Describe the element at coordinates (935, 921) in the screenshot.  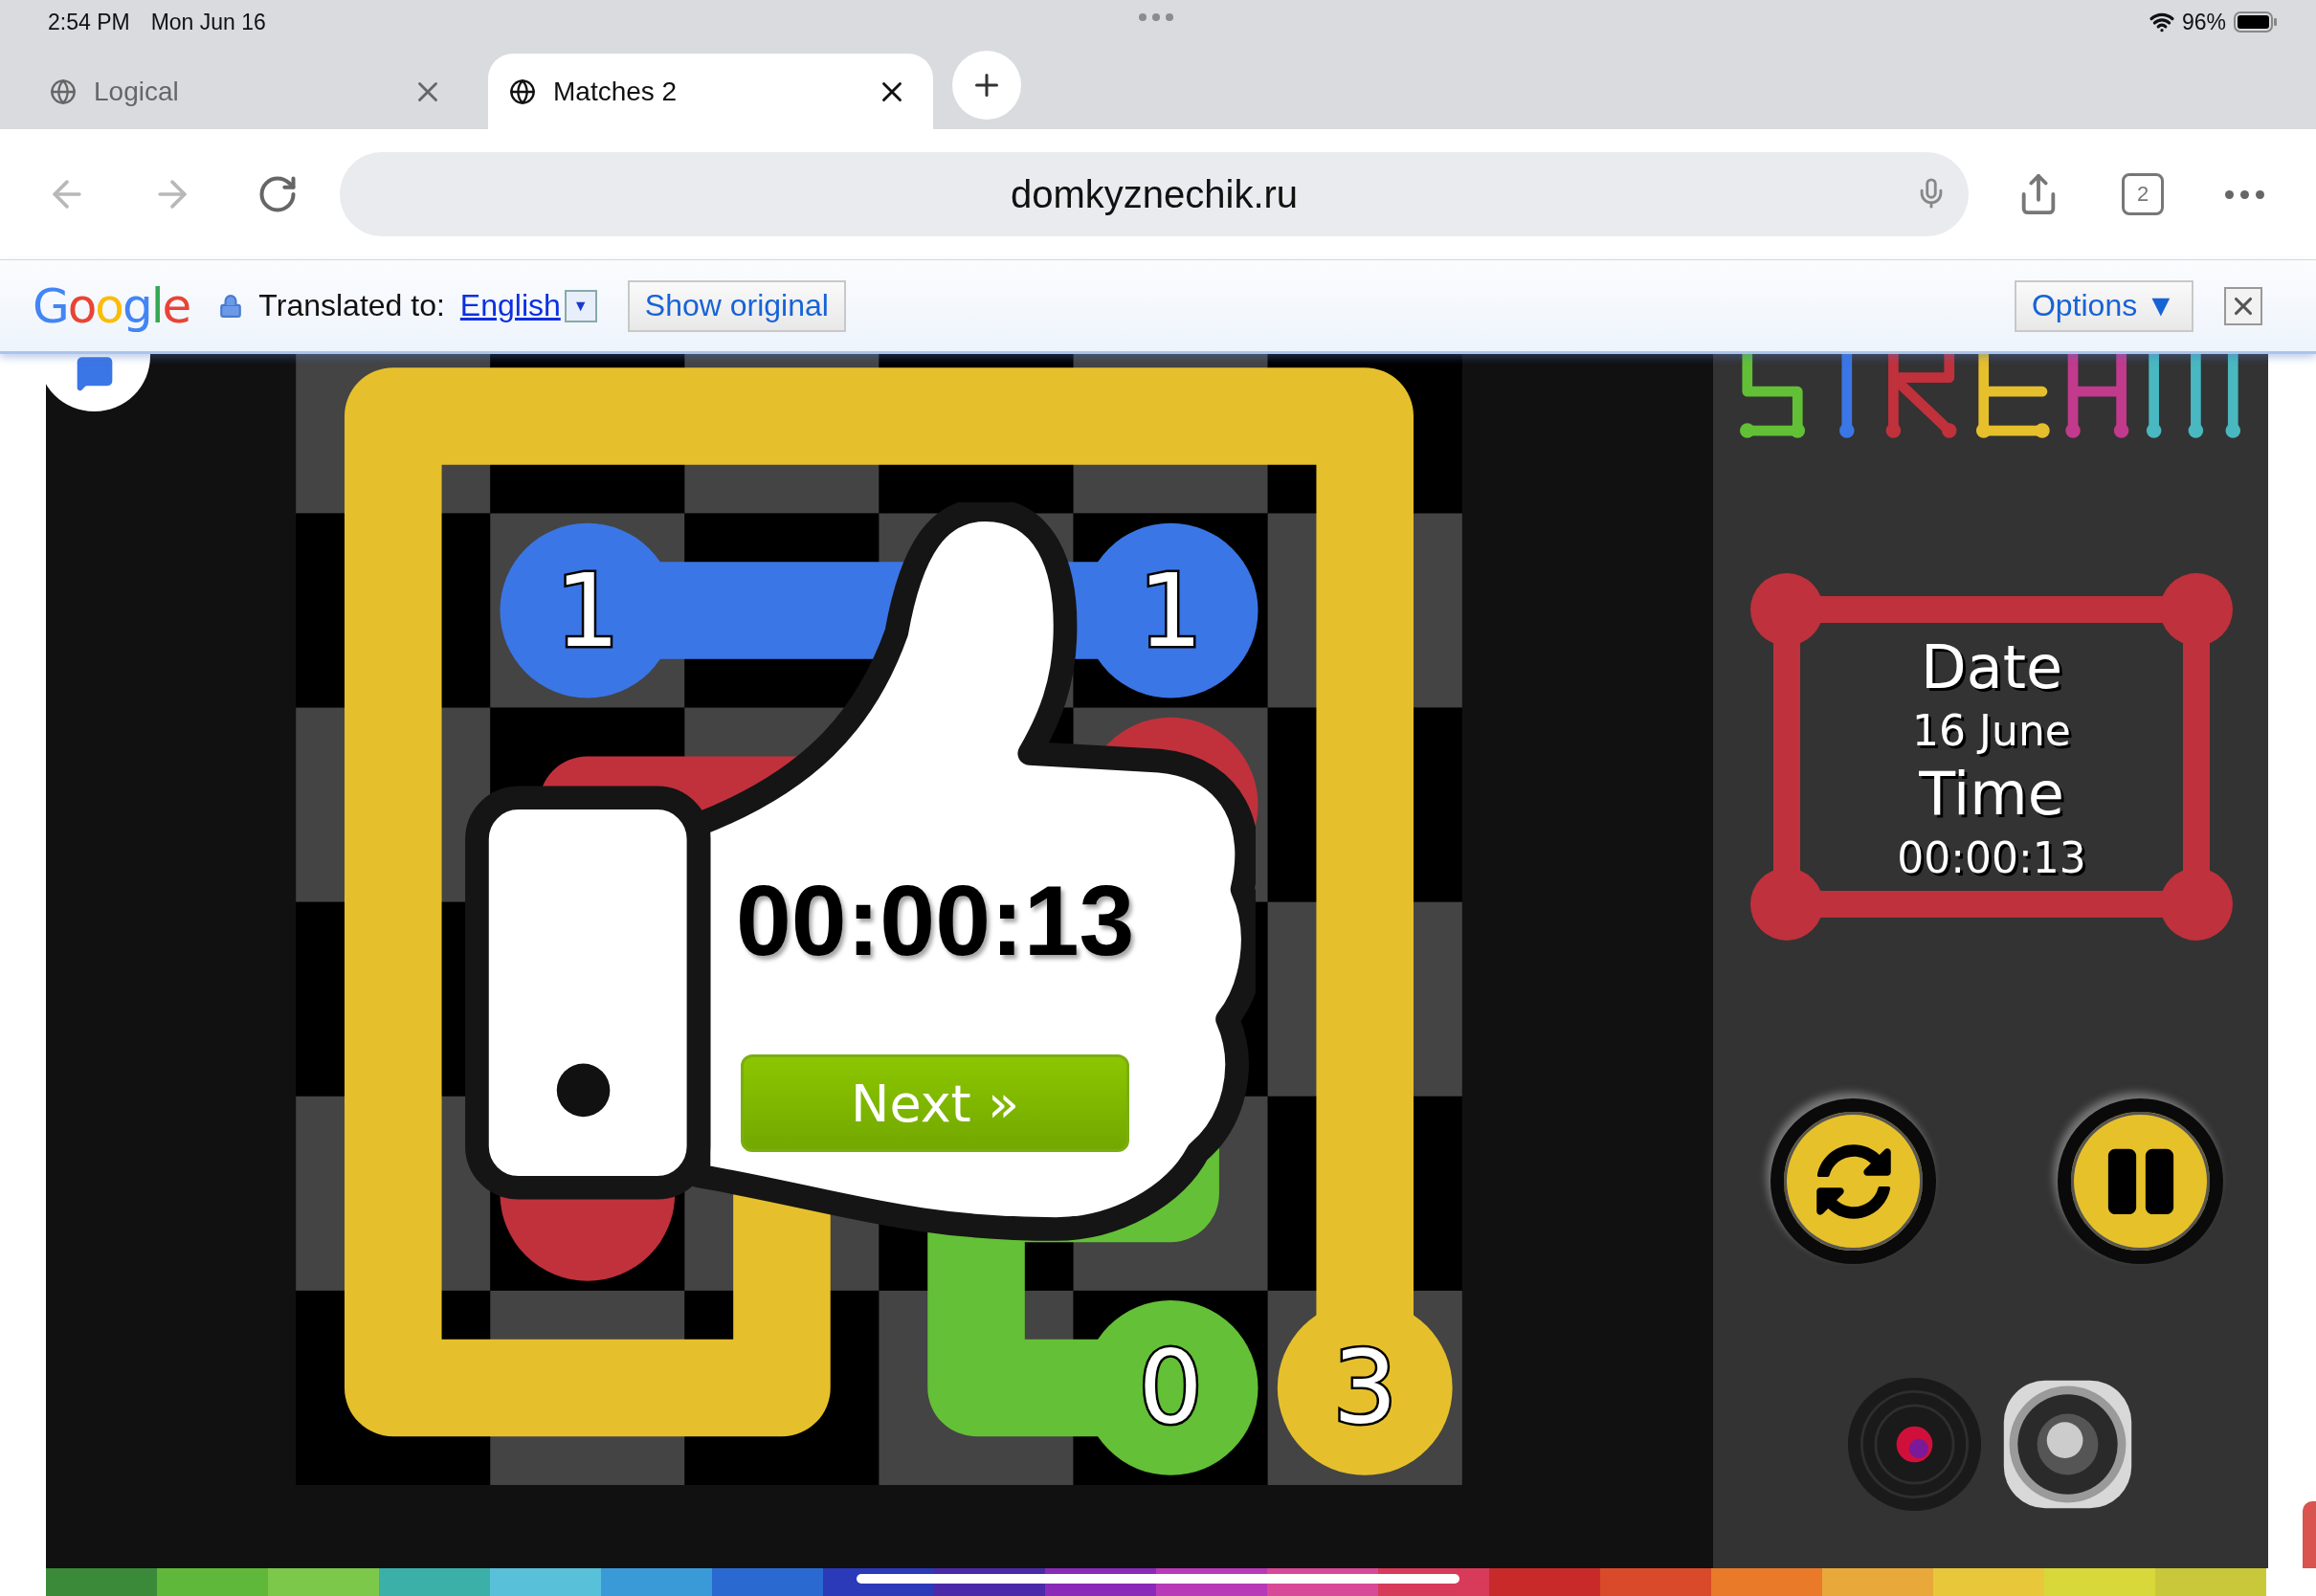
I see `result-time: 00:00:13` at that location.